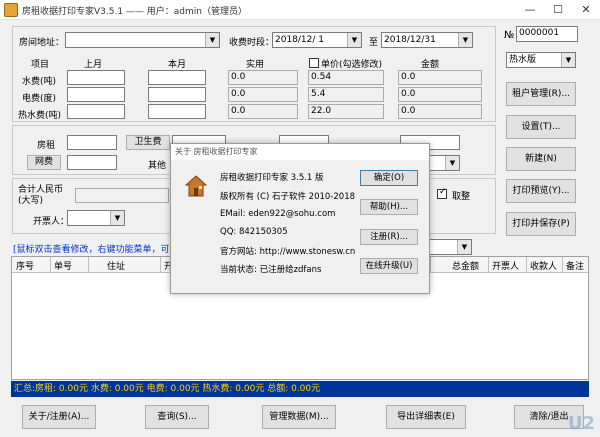  What do you see at coordinates (40, 116) in the screenshot?
I see `hotwater-label: 热水费(吨)` at bounding box center [40, 116].